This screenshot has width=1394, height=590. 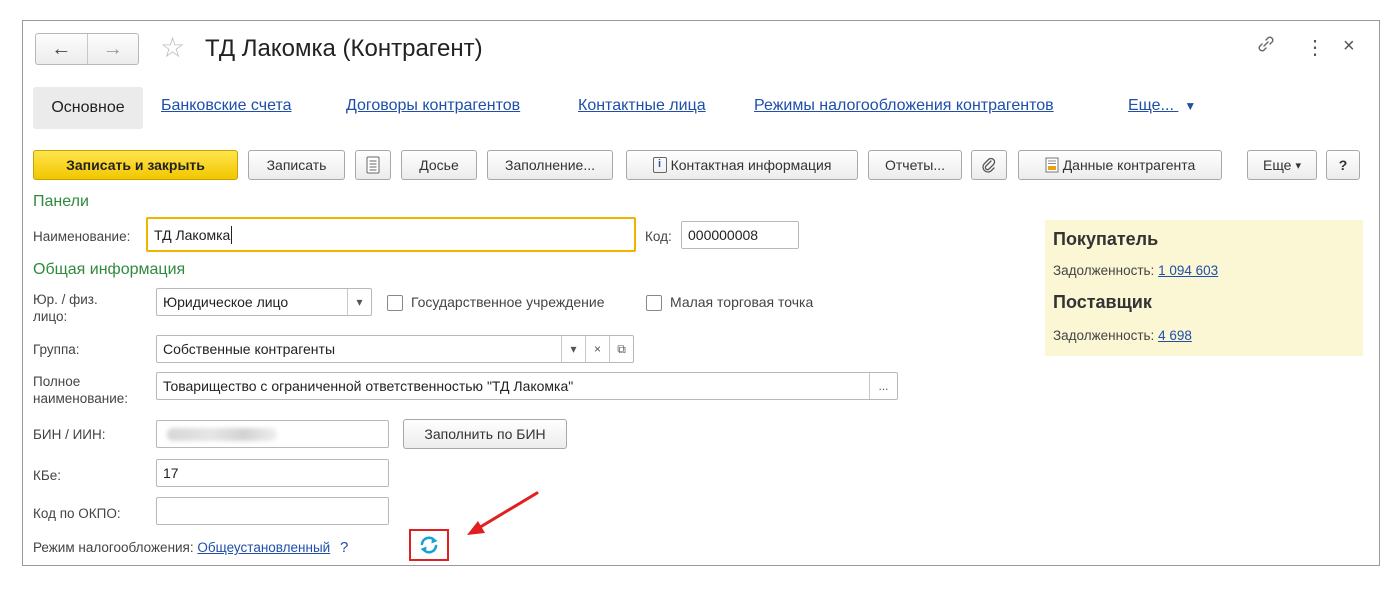 What do you see at coordinates (232, 234) in the screenshot?
I see `text-cursor` at bounding box center [232, 234].